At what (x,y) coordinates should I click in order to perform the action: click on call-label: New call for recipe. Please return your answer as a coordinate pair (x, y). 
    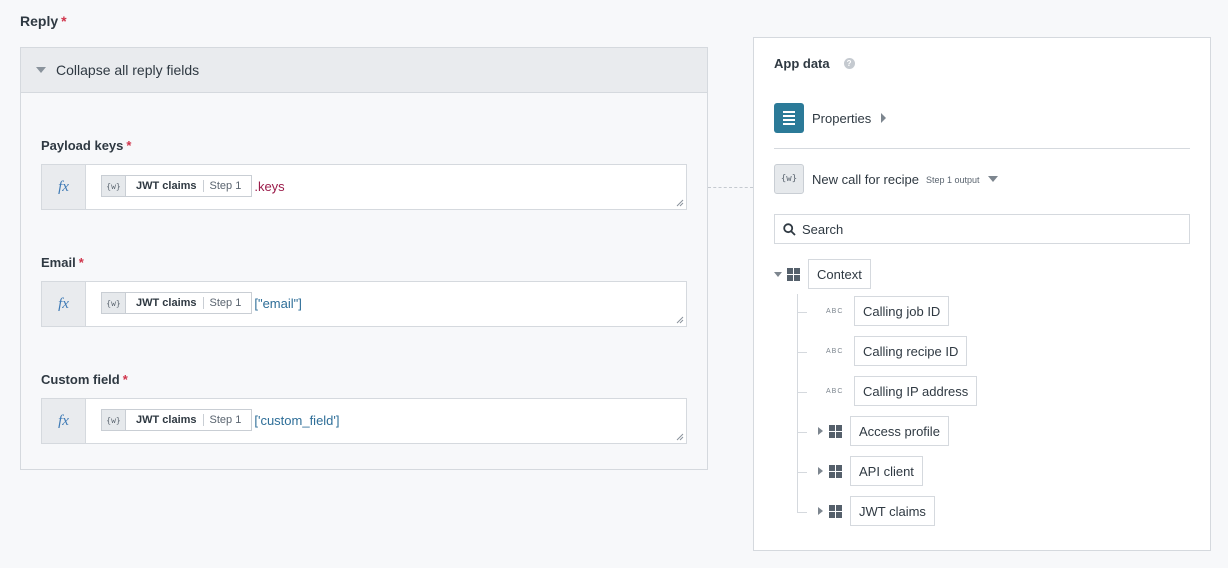
    Looking at the image, I should click on (865, 179).